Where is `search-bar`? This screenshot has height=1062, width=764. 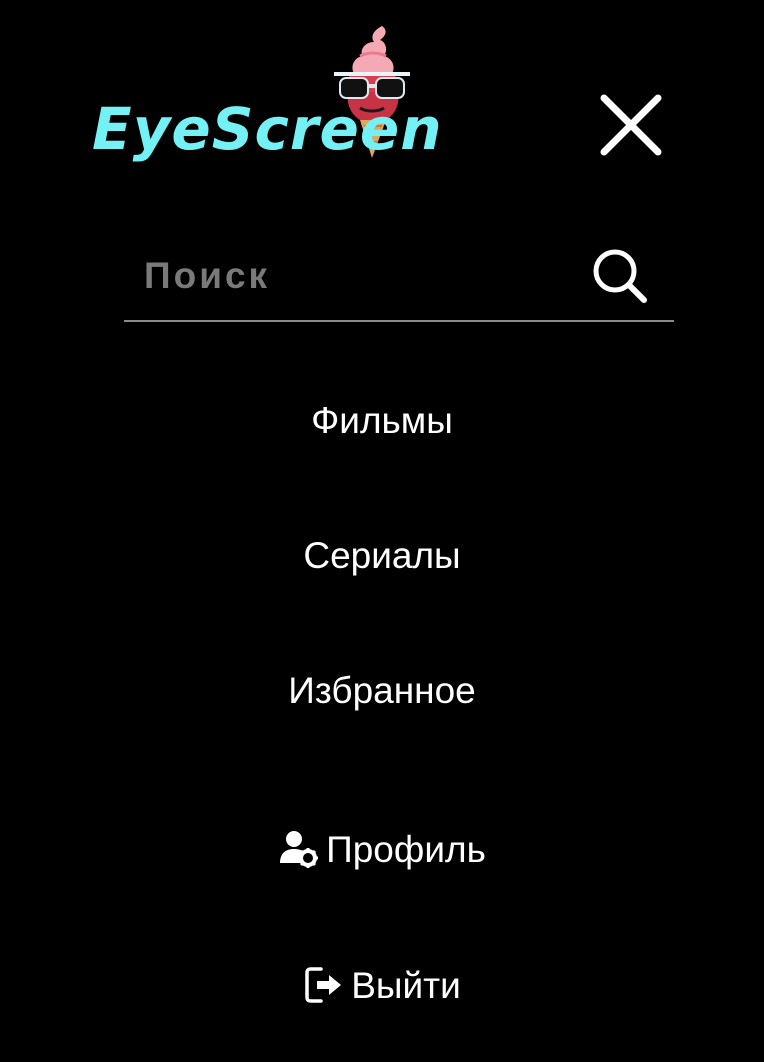 search-bar is located at coordinates (399, 280).